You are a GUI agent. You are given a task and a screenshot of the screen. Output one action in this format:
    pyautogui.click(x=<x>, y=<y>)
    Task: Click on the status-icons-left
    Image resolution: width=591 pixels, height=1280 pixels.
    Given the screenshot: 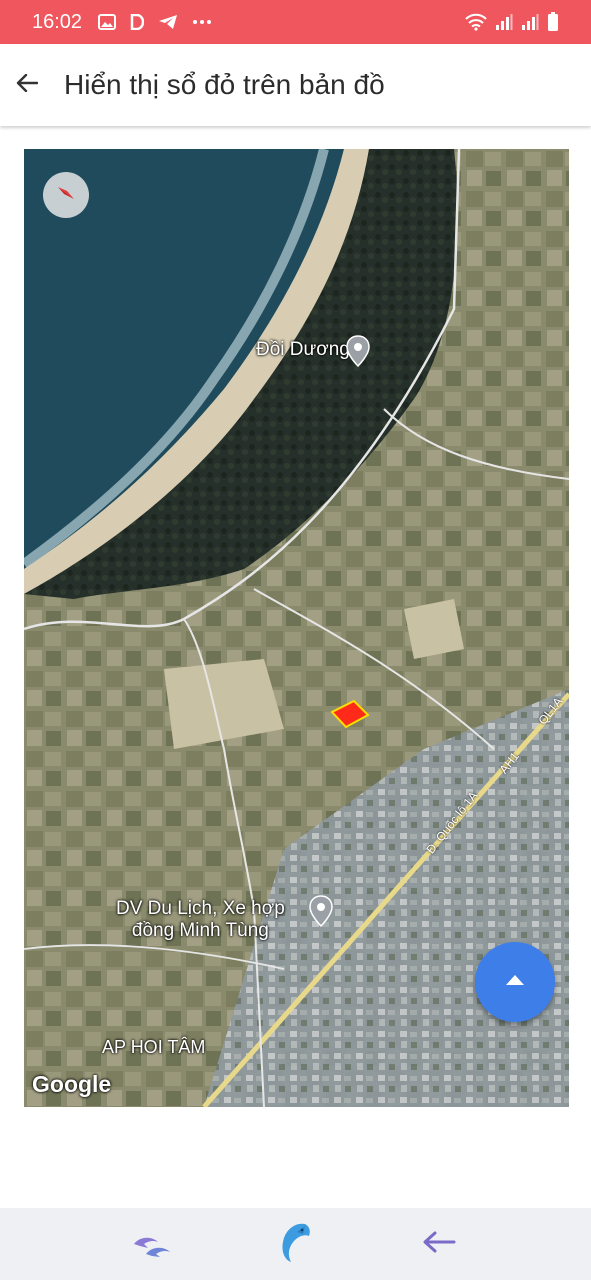 What is the action you would take?
    pyautogui.click(x=155, y=22)
    